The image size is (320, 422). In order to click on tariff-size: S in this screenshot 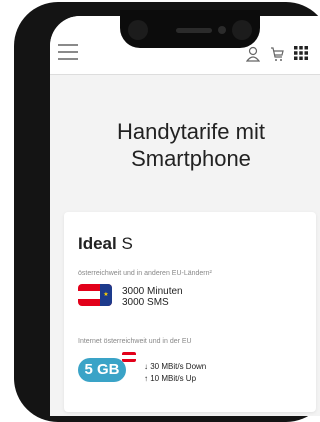, I will do `click(127, 243)`.